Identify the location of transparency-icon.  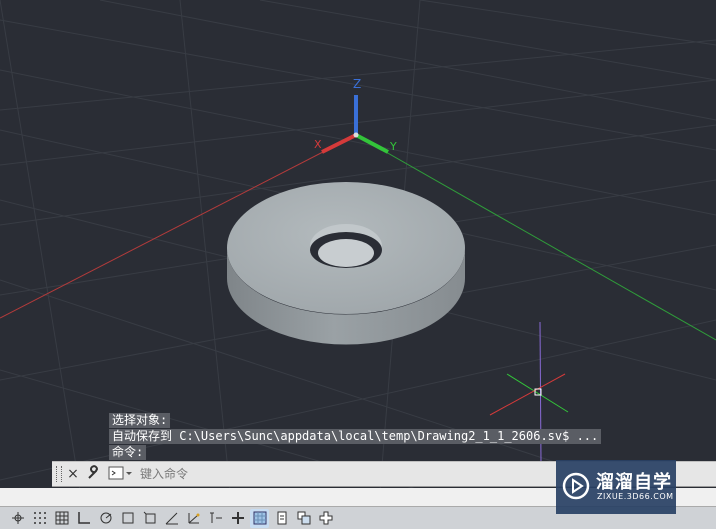
(259, 518).